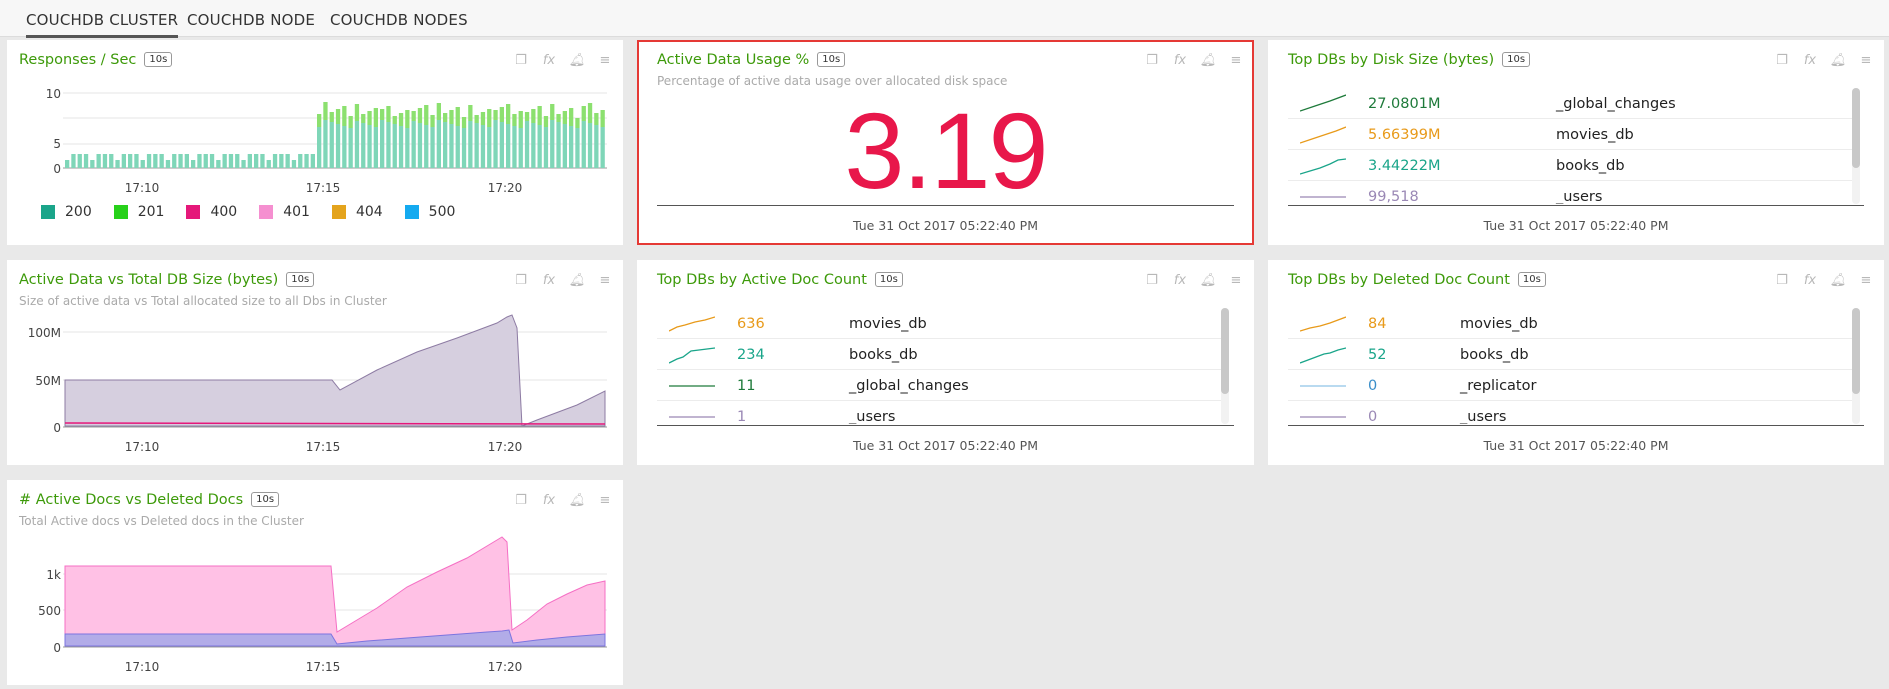 The width and height of the screenshot is (1889, 689). I want to click on legend-item: 201, so click(138, 212).